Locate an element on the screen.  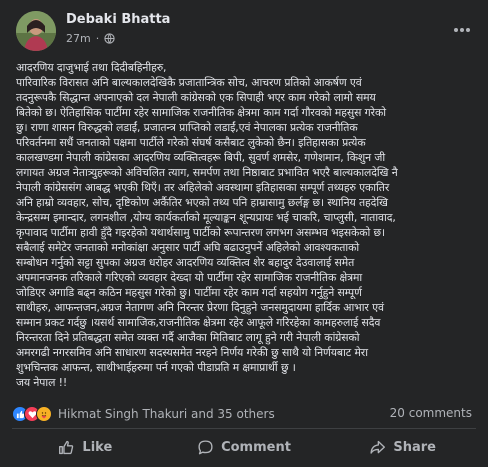
reaction-names: Hikmat Singh Thakuri and 35 others is located at coordinates (166, 414).